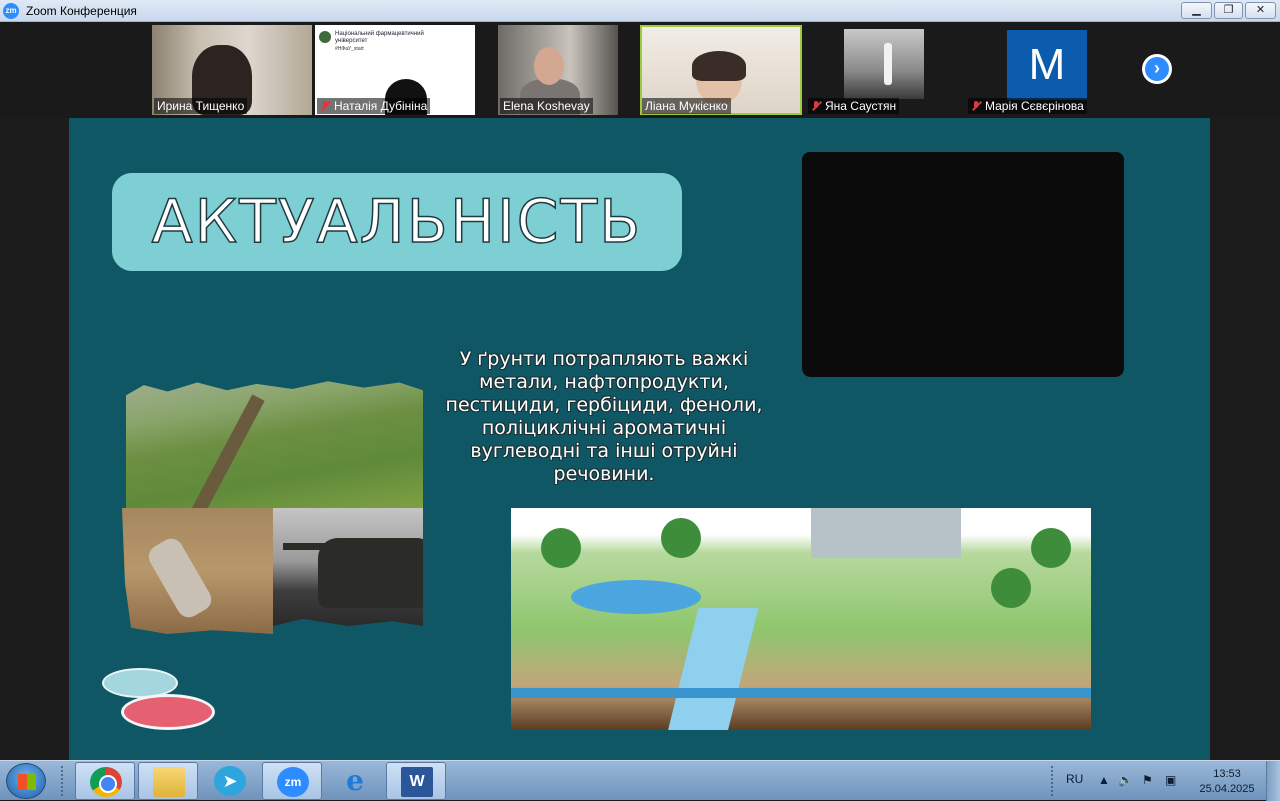 This screenshot has width=1280, height=801. Describe the element at coordinates (1196, 10) in the screenshot. I see `minimize-button: ▁` at that location.